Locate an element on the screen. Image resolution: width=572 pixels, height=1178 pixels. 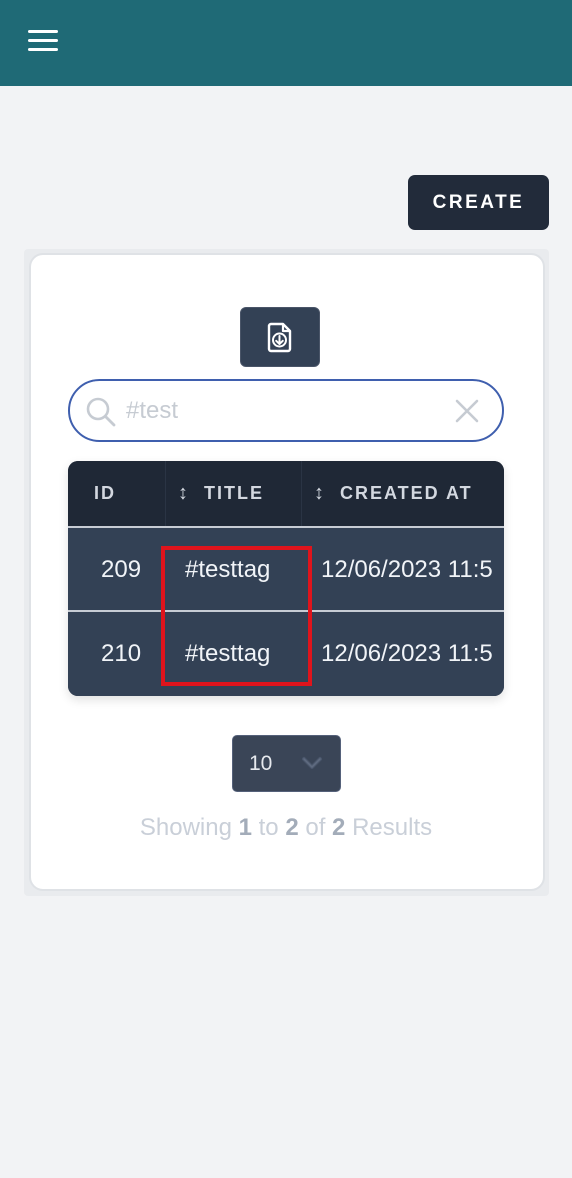
highlight-box is located at coordinates (236, 616).